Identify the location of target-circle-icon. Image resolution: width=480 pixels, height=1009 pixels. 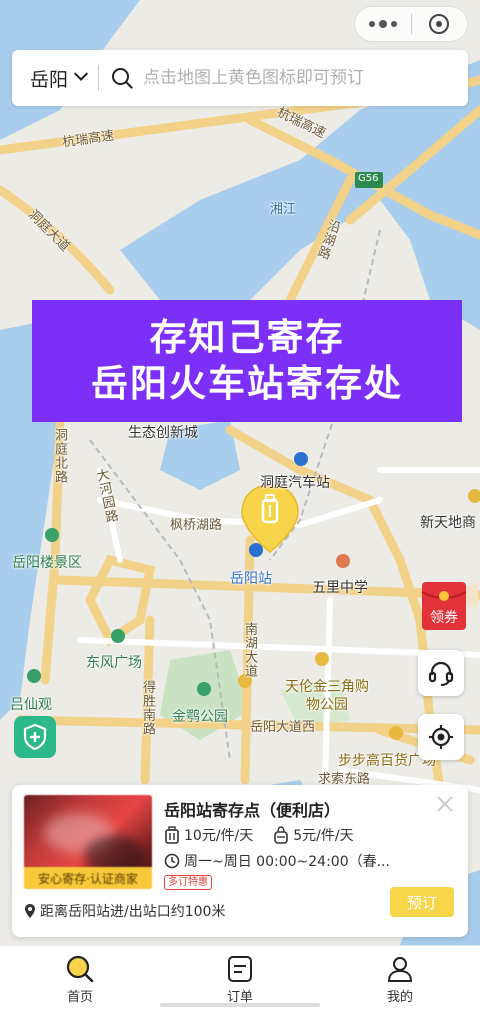
(440, 24).